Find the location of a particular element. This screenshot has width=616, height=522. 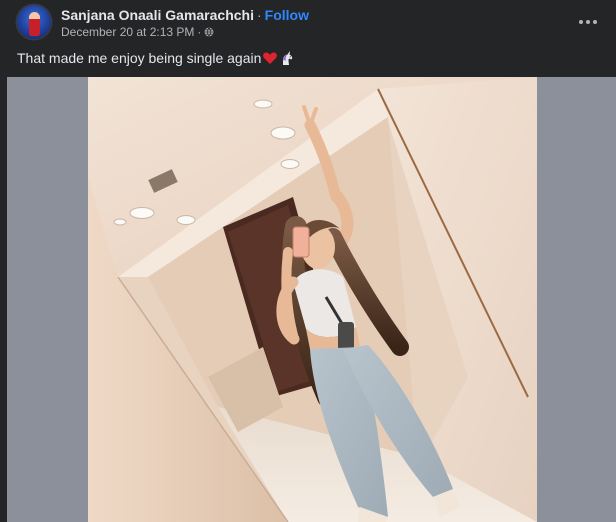

globe-icon is located at coordinates (209, 32).